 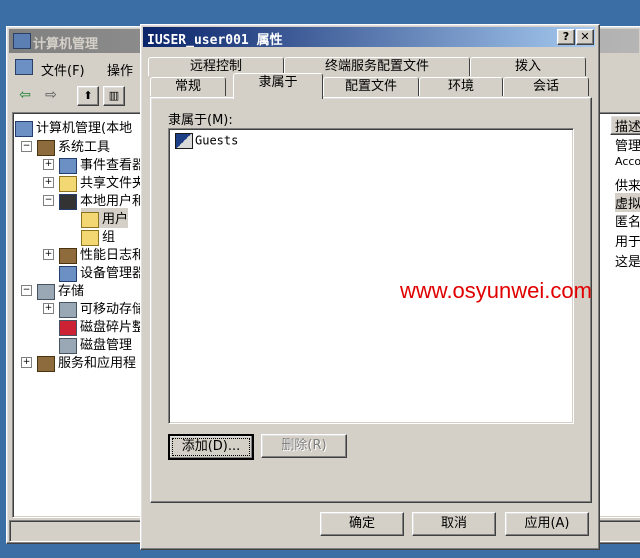 What do you see at coordinates (528, 66) in the screenshot?
I see `tab-dial-in: 拨入` at bounding box center [528, 66].